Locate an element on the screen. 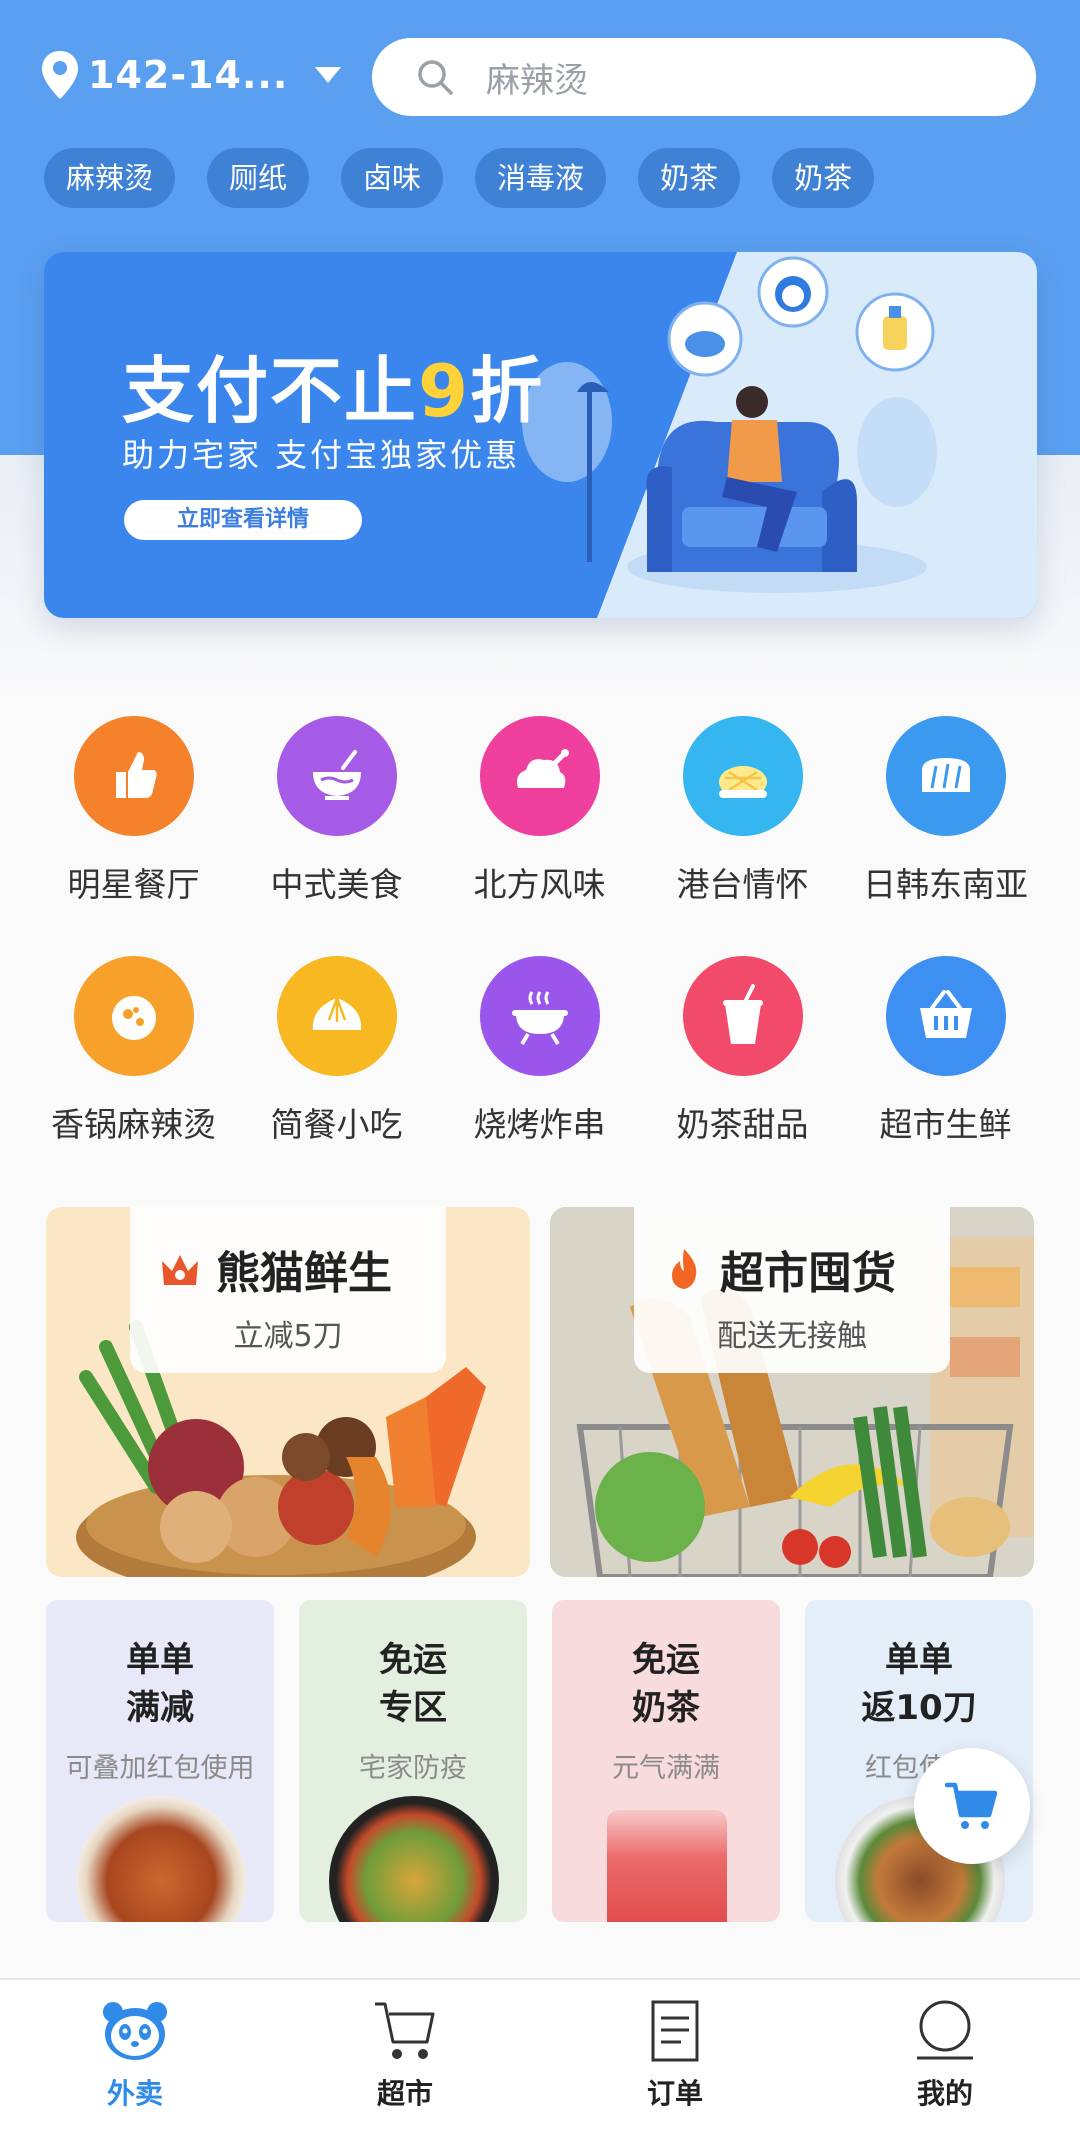 The image size is (1080, 2138). tab-orders: 订单 is located at coordinates (675, 2055).